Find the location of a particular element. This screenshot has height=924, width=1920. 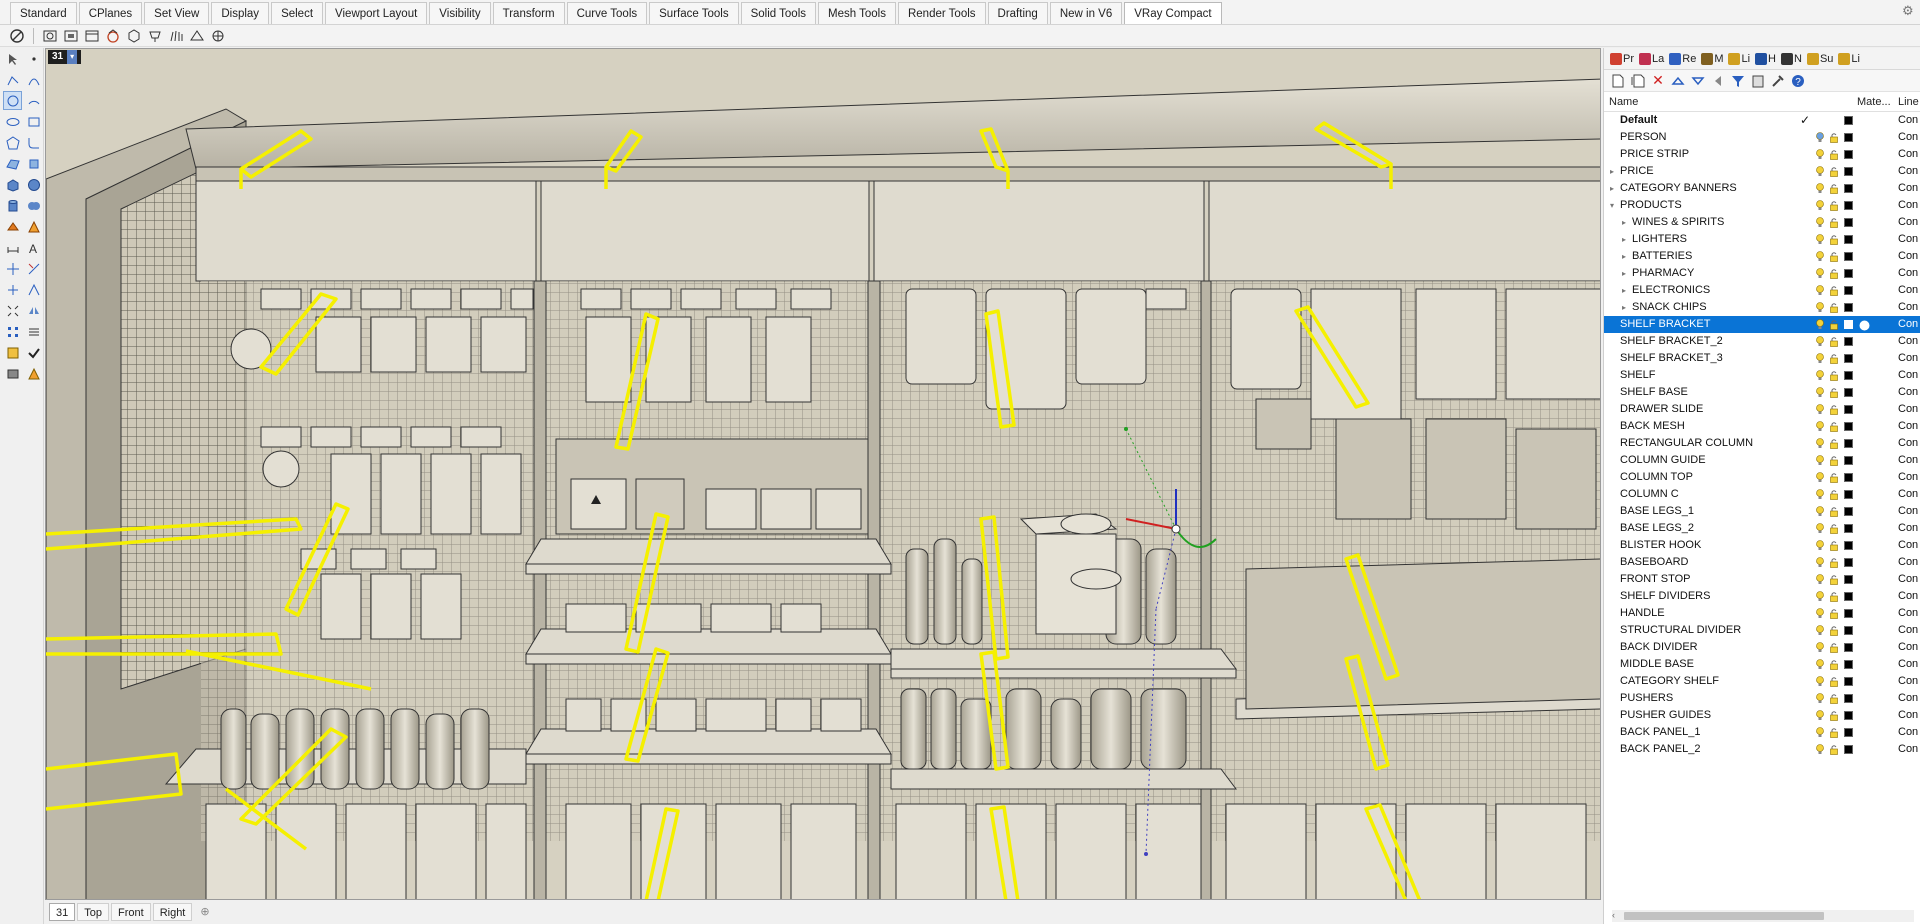

new-sublayer-icon is located at coordinates (1638, 81).